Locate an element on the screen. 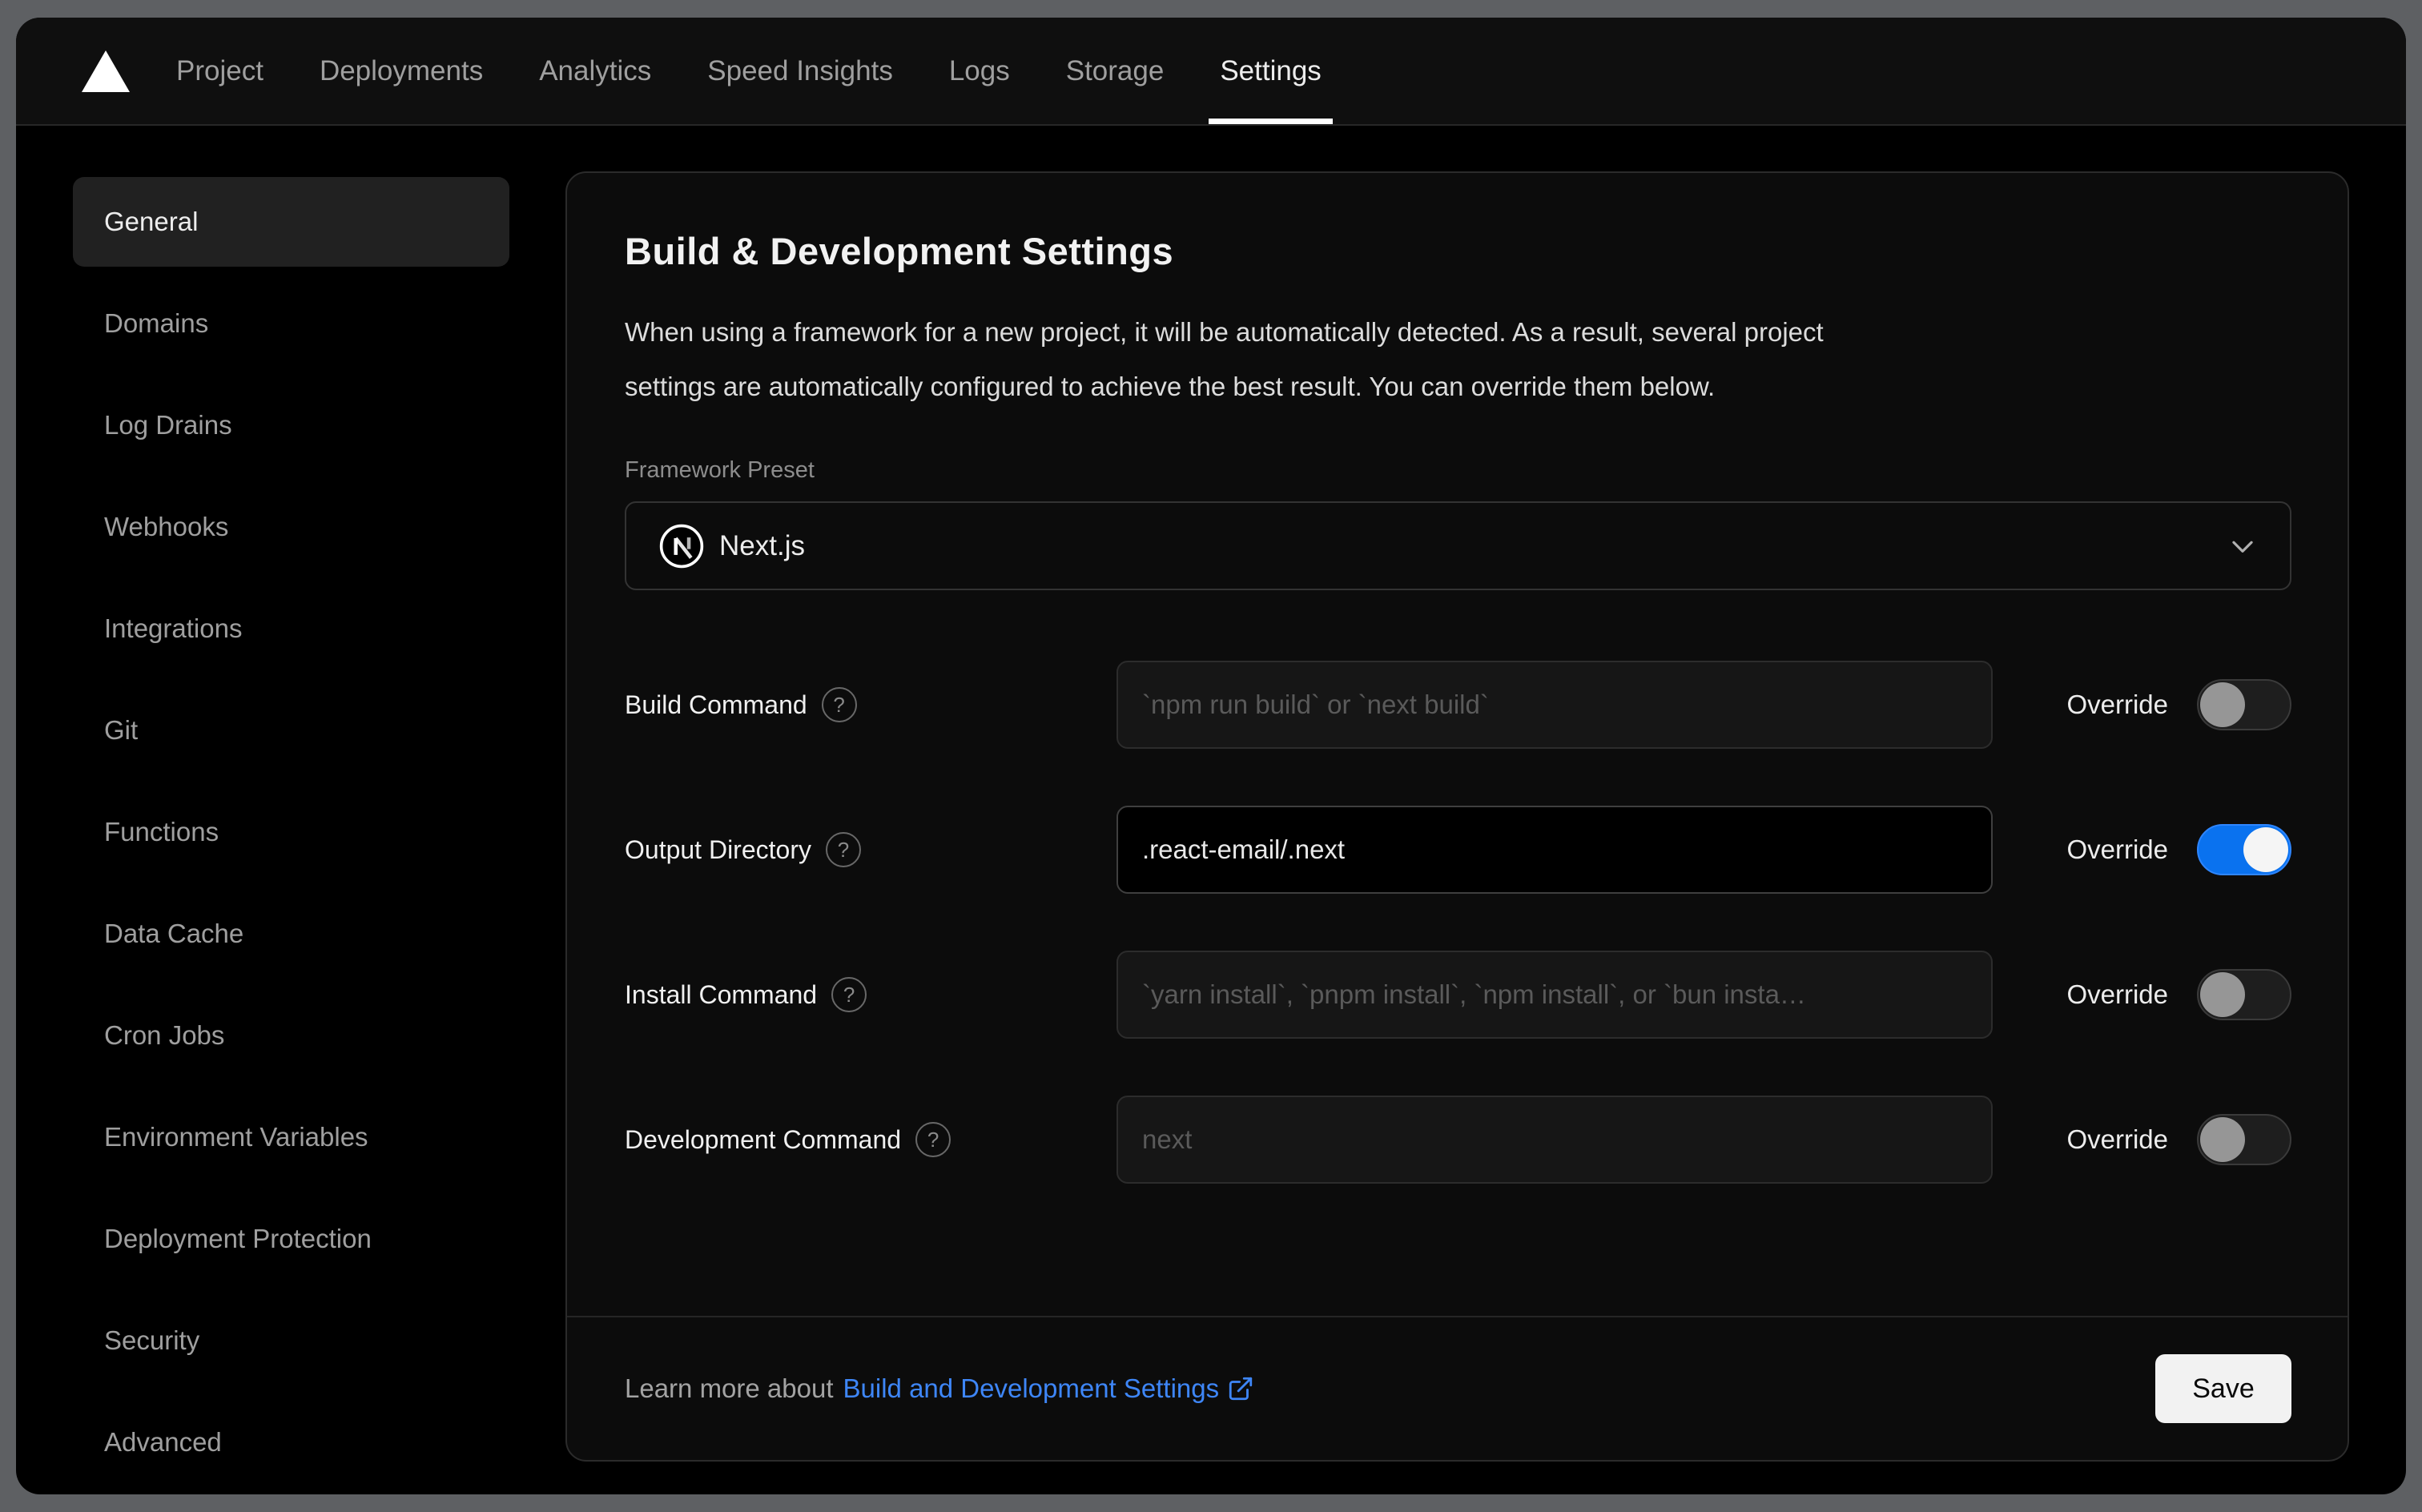 The image size is (2422, 1512). tab-settings: Settings is located at coordinates (1271, 71).